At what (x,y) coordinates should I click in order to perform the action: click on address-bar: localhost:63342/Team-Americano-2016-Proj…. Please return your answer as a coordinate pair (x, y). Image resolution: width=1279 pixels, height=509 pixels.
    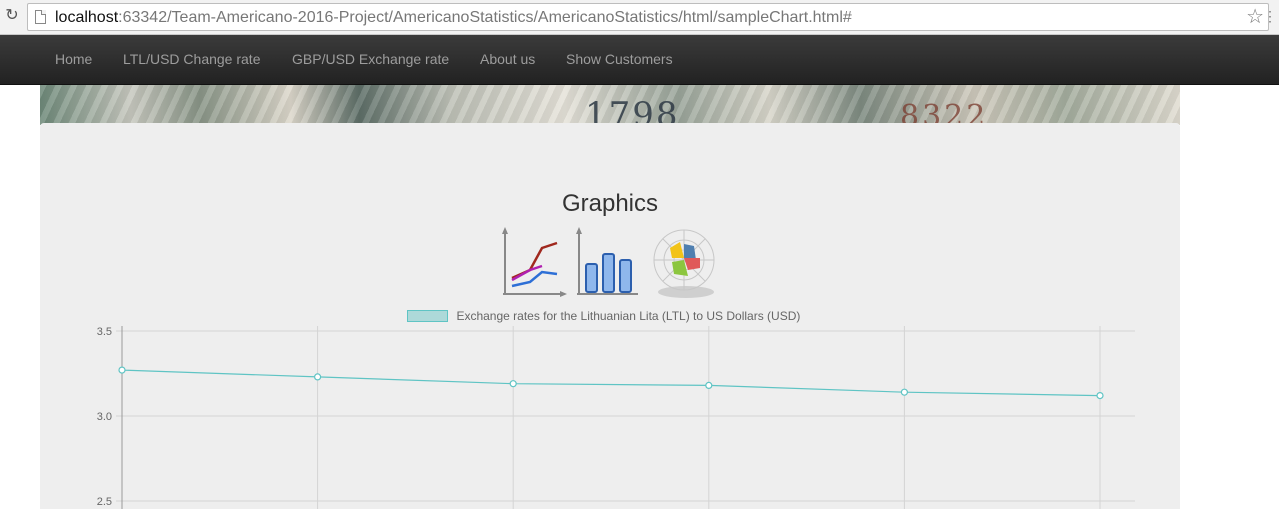
    Looking at the image, I should click on (648, 17).